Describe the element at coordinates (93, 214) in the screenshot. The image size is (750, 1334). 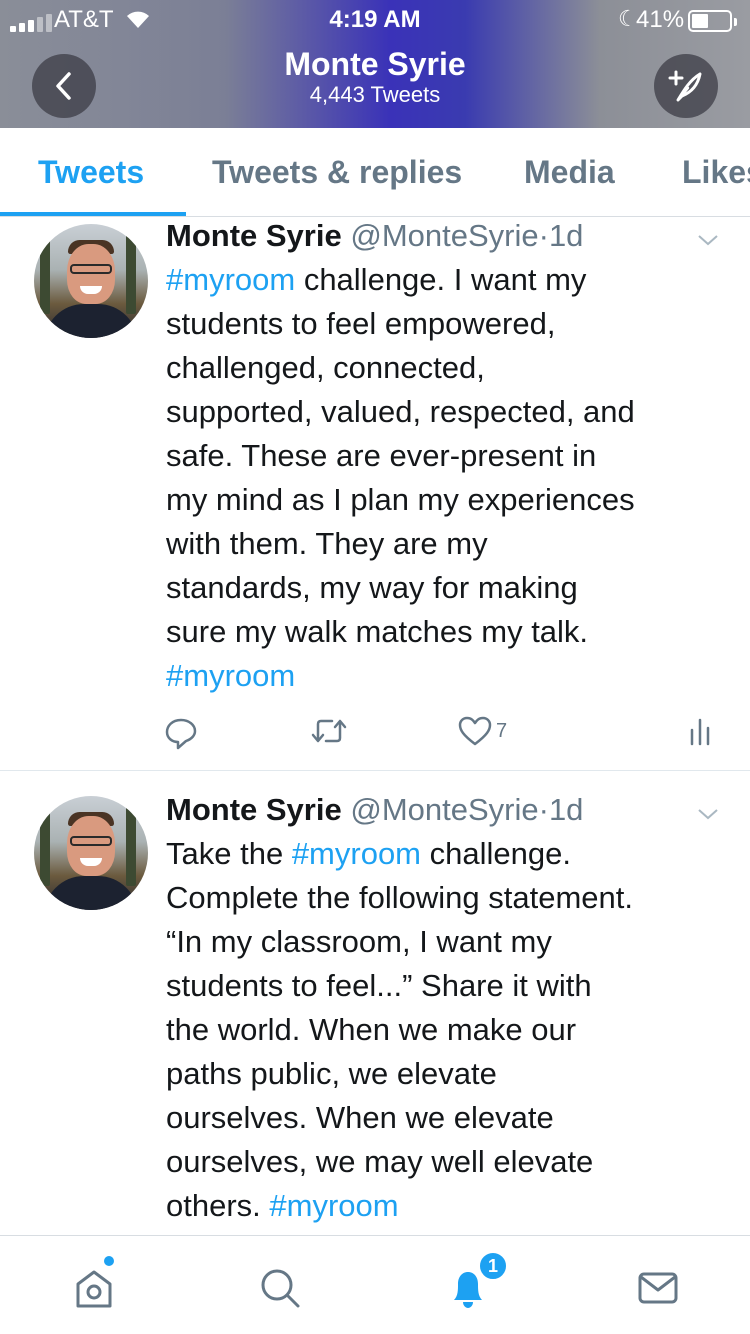
I see `active-tab-indicator` at that location.